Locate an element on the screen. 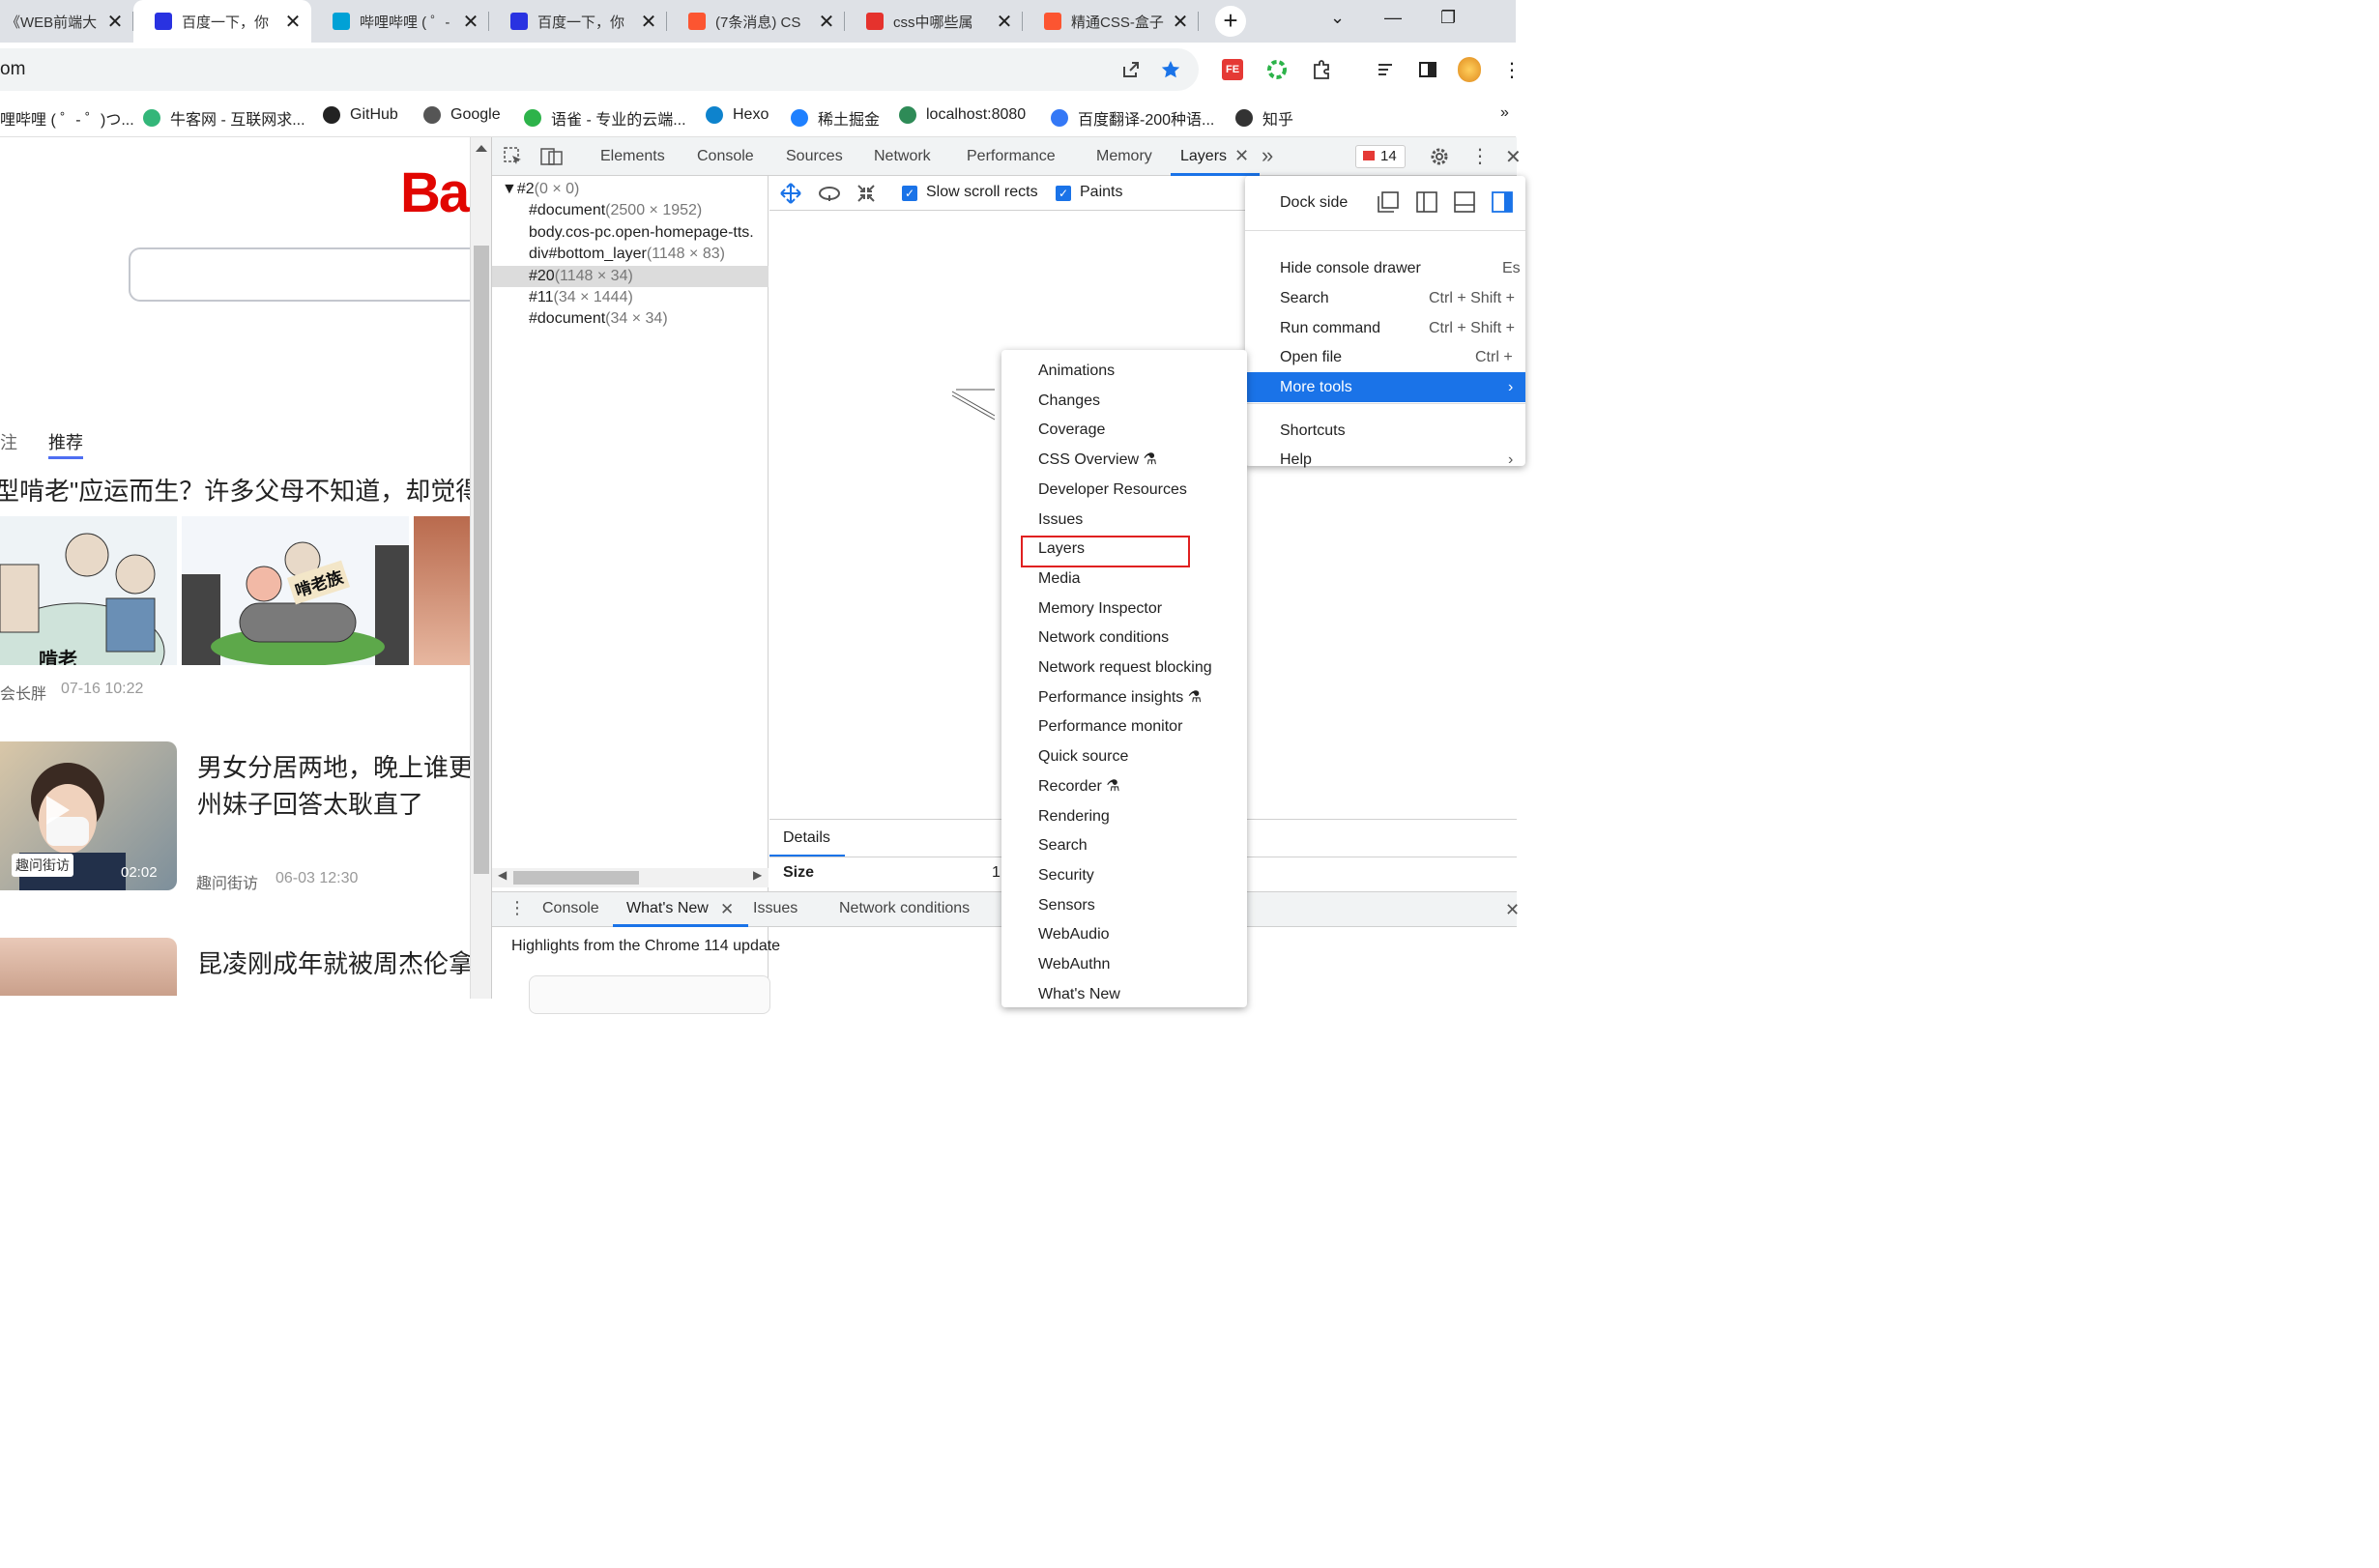  tab-search-icon: ⌄ is located at coordinates (1337, 18).